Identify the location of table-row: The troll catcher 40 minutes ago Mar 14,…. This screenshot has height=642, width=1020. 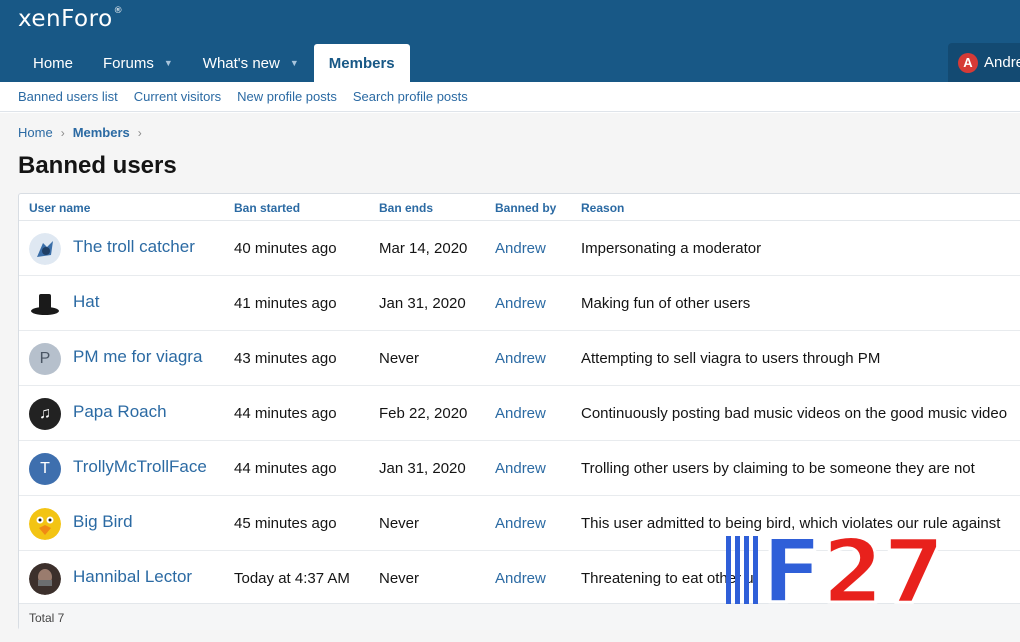
(519, 248).